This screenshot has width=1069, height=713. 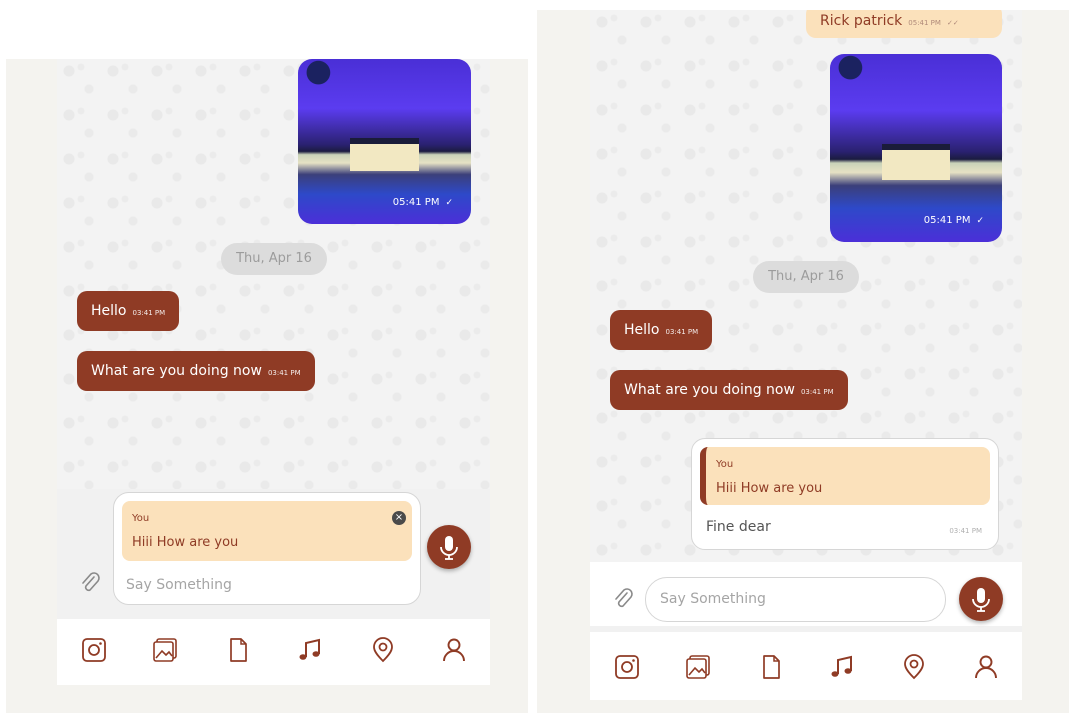 I want to click on message-time: 05:41 PM, so click(x=924, y=23).